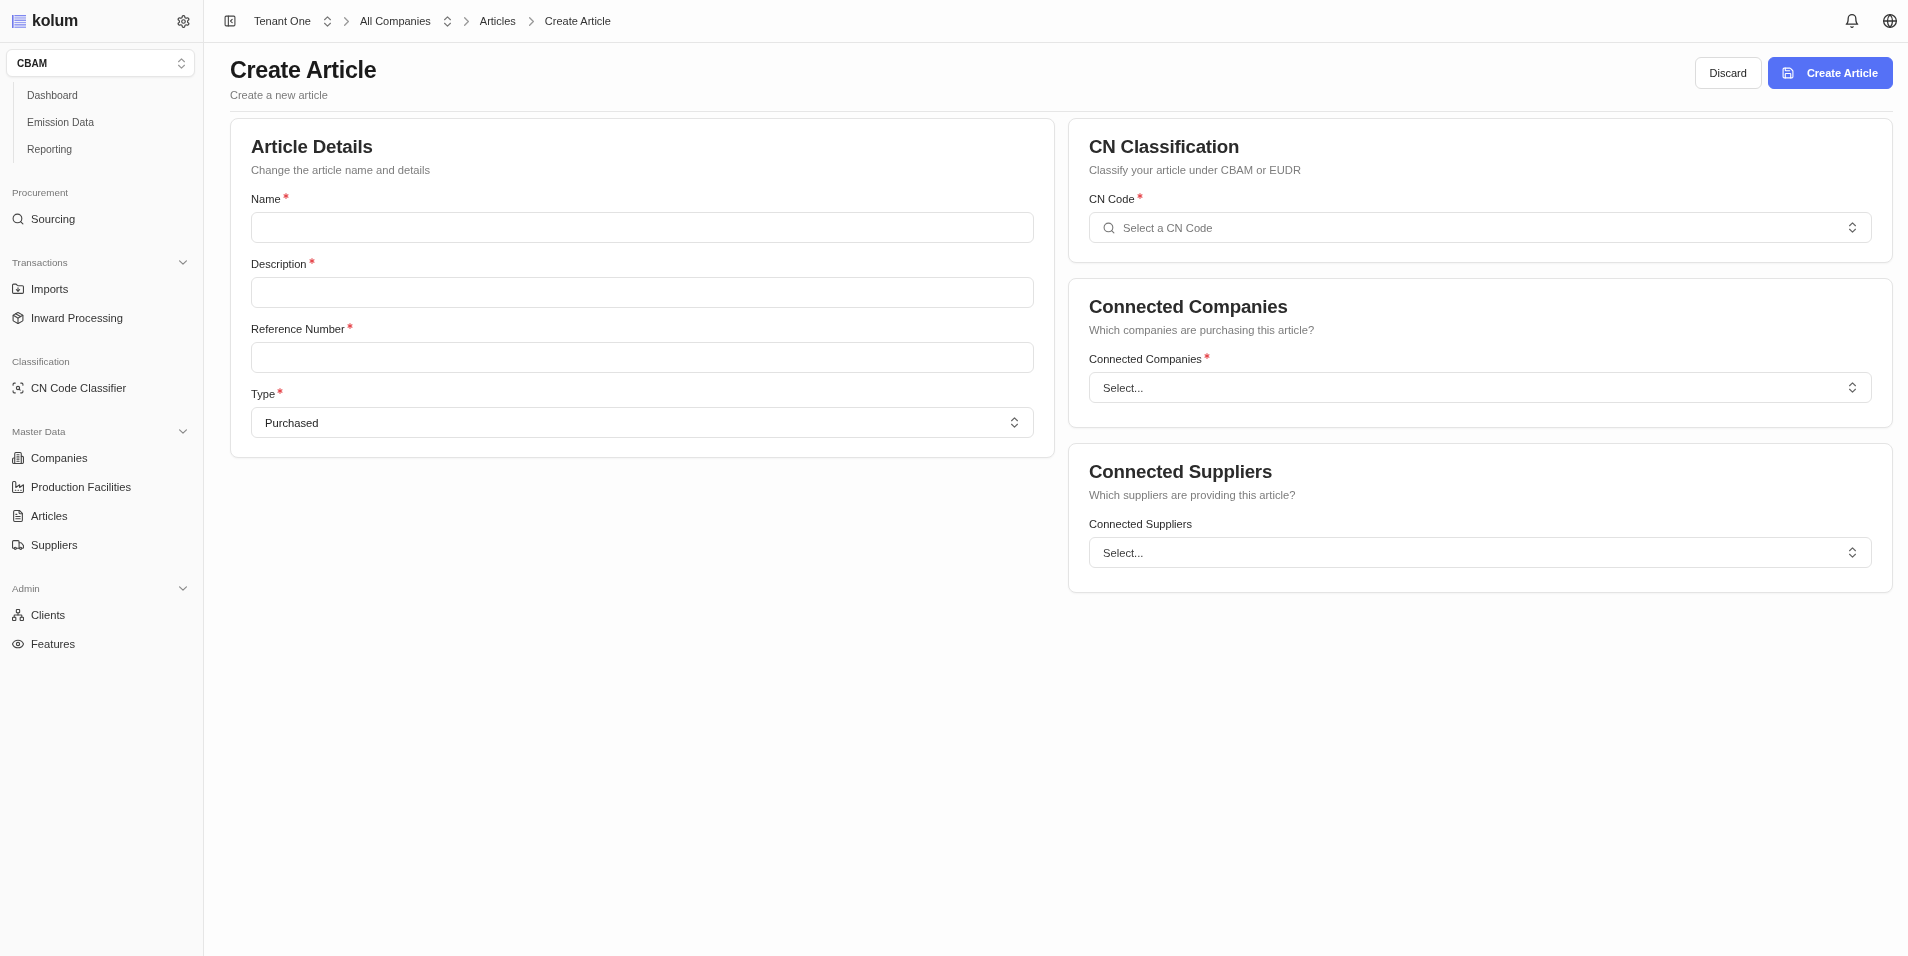 Image resolution: width=1908 pixels, height=956 pixels. Describe the element at coordinates (100, 63) in the screenshot. I see `module-selector: CBAM` at that location.